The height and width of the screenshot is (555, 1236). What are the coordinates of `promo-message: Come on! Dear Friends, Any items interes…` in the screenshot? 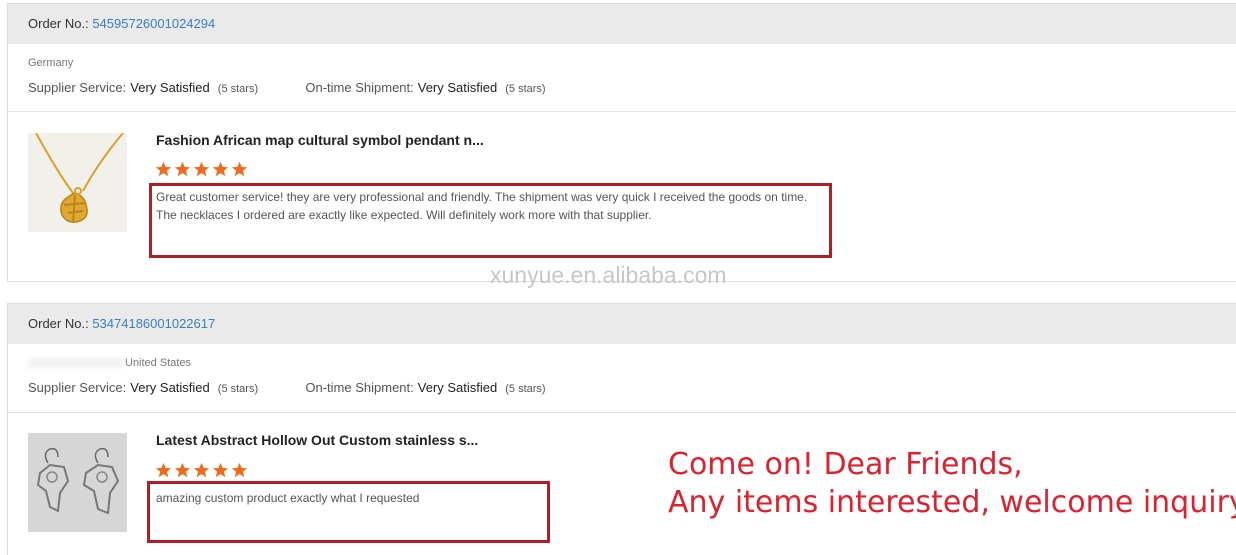 It's located at (952, 484).